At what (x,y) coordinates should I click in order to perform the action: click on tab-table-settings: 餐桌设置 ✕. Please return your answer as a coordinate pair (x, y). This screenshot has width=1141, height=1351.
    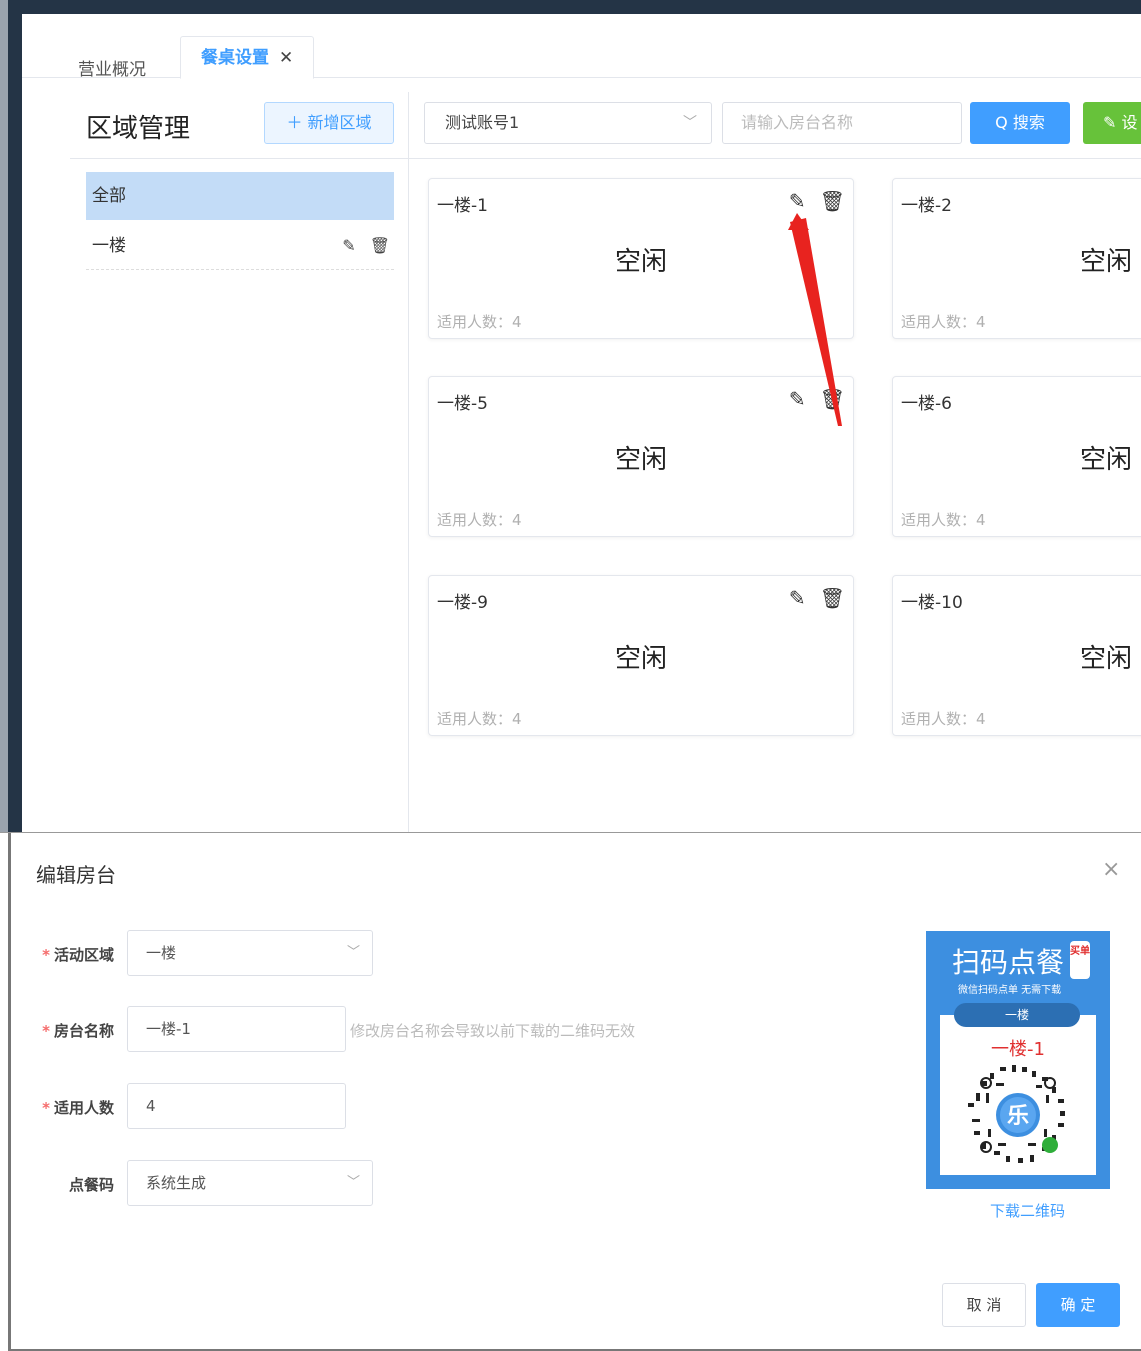
    Looking at the image, I should click on (247, 57).